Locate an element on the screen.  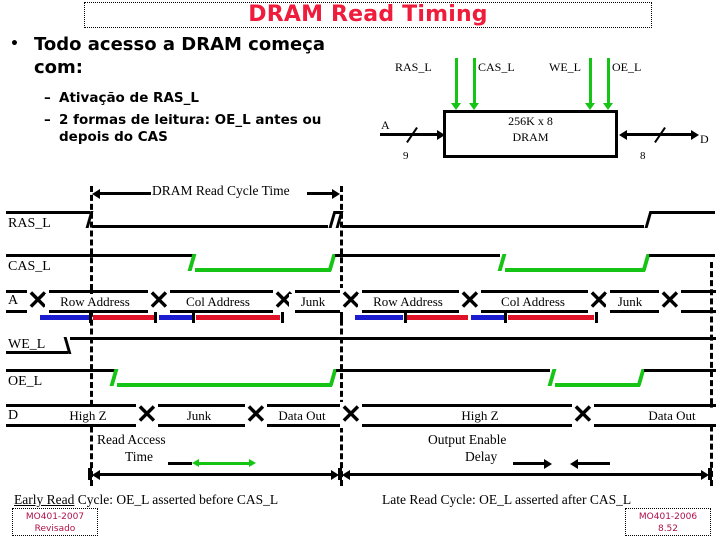
data-value-4: Data Out is located at coordinates (672, 416).